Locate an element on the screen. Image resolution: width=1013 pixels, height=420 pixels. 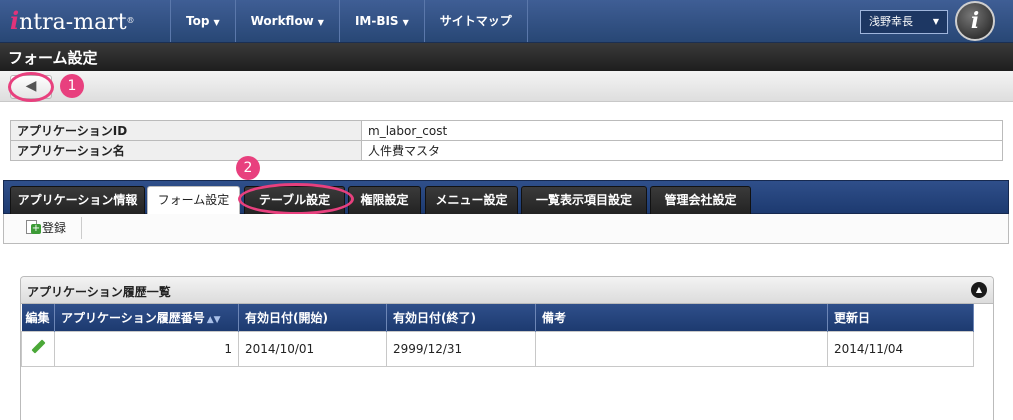
intra-mart-logo: intra-mart® is located at coordinates (85, 21).